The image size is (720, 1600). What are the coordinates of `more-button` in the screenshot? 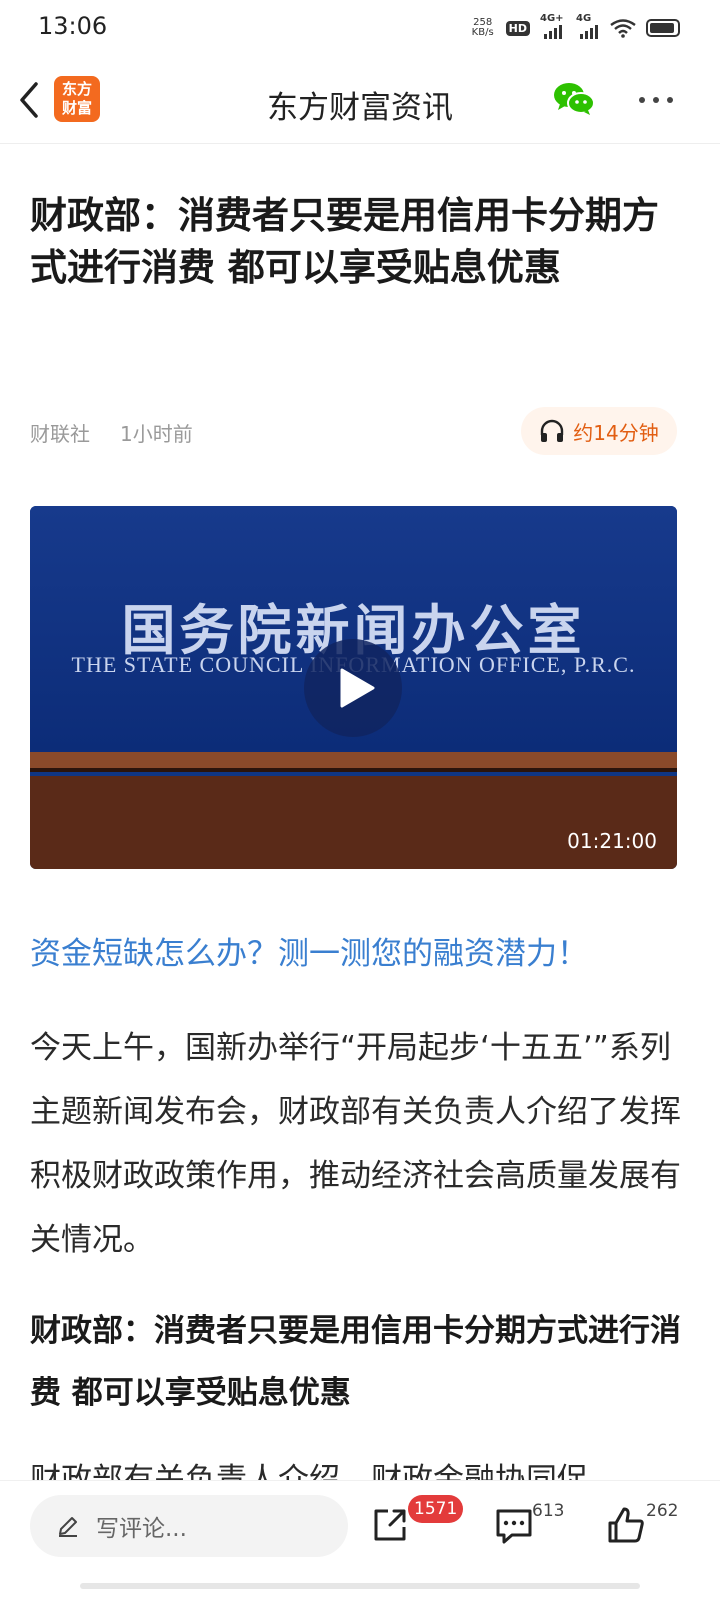 It's located at (656, 100).